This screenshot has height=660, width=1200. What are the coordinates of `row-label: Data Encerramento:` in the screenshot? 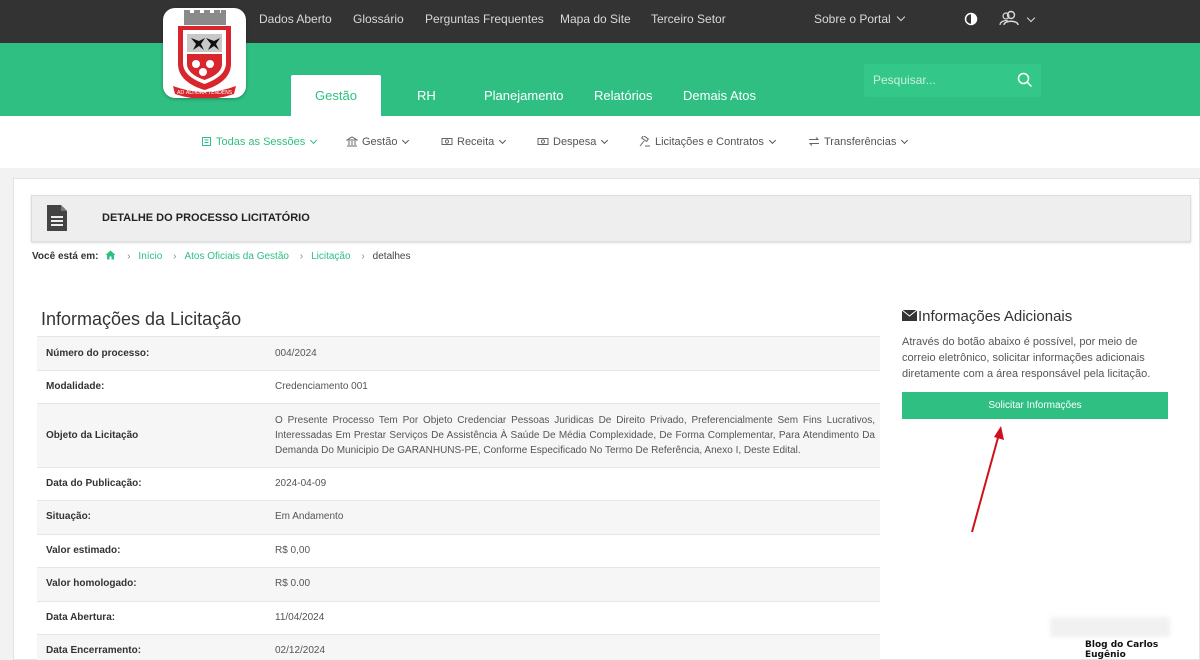 It's located at (94, 650).